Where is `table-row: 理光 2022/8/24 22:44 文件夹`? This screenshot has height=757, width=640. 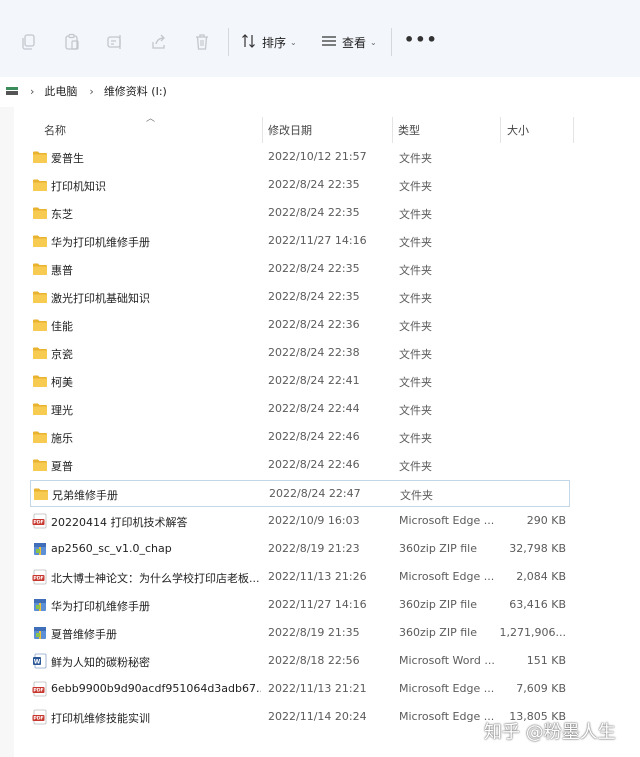 table-row: 理光 2022/8/24 22:44 文件夹 is located at coordinates (300, 409).